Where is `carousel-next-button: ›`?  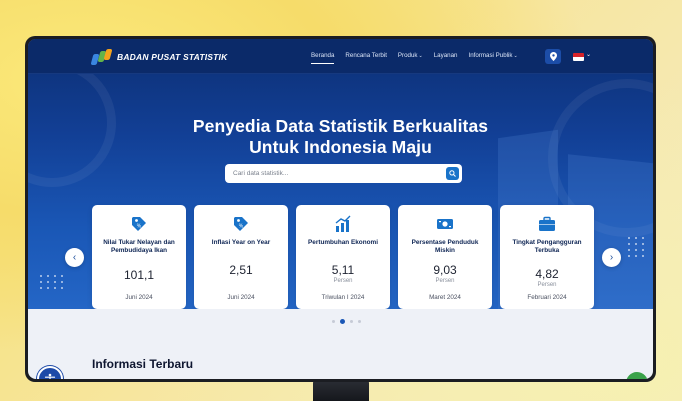 carousel-next-button: › is located at coordinates (611, 257).